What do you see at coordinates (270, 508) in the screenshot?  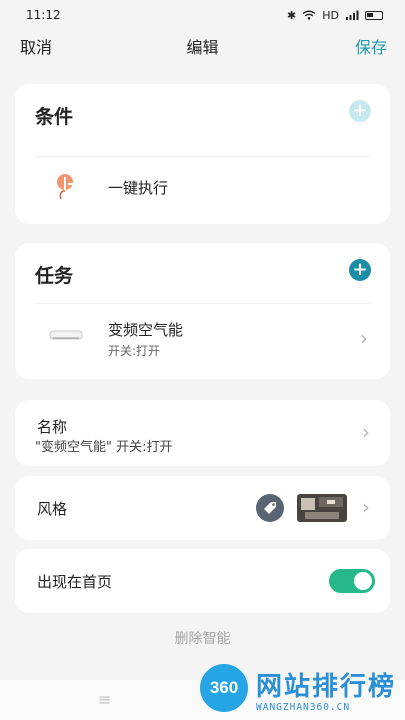 I see `tag-icon` at bounding box center [270, 508].